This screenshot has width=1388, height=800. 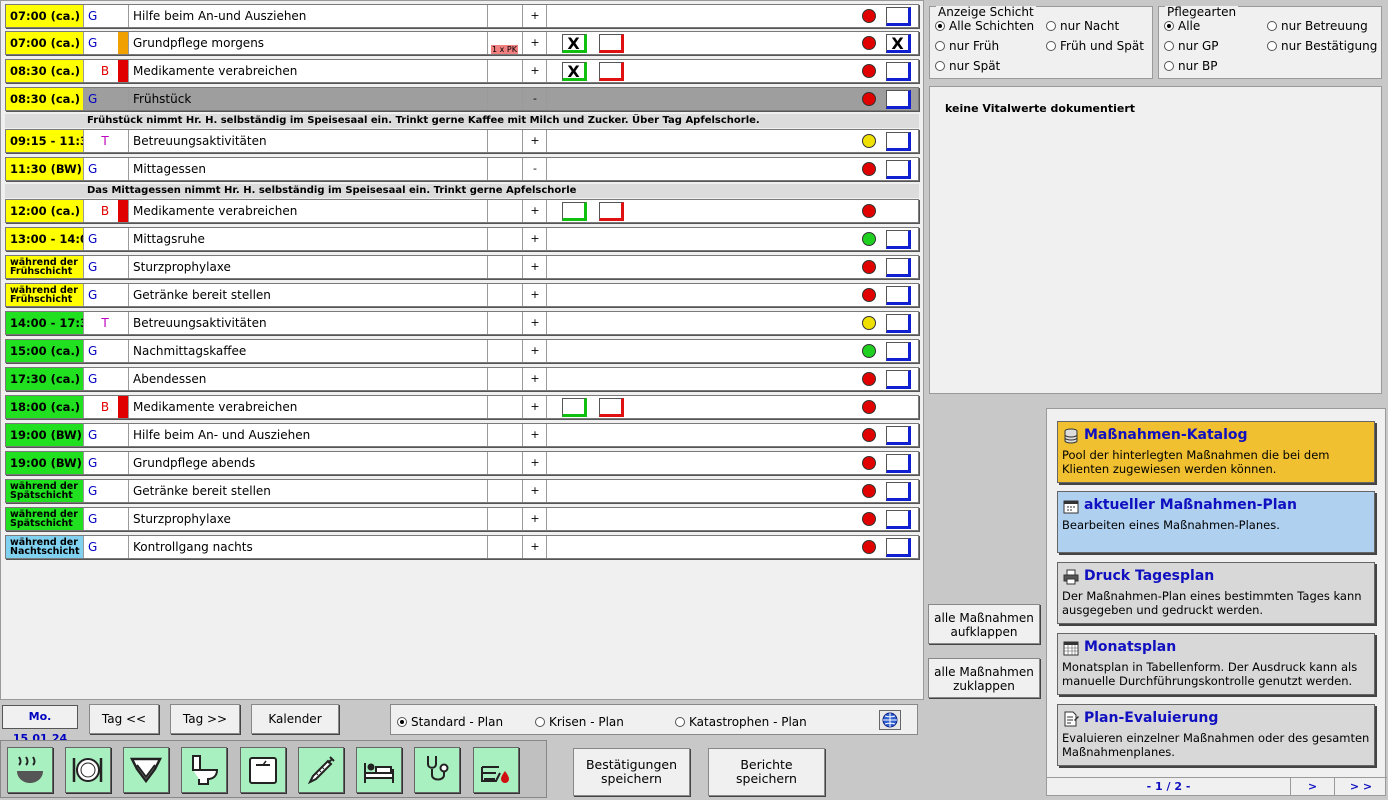 What do you see at coordinates (437, 770) in the screenshot?
I see `stethoscope-button` at bounding box center [437, 770].